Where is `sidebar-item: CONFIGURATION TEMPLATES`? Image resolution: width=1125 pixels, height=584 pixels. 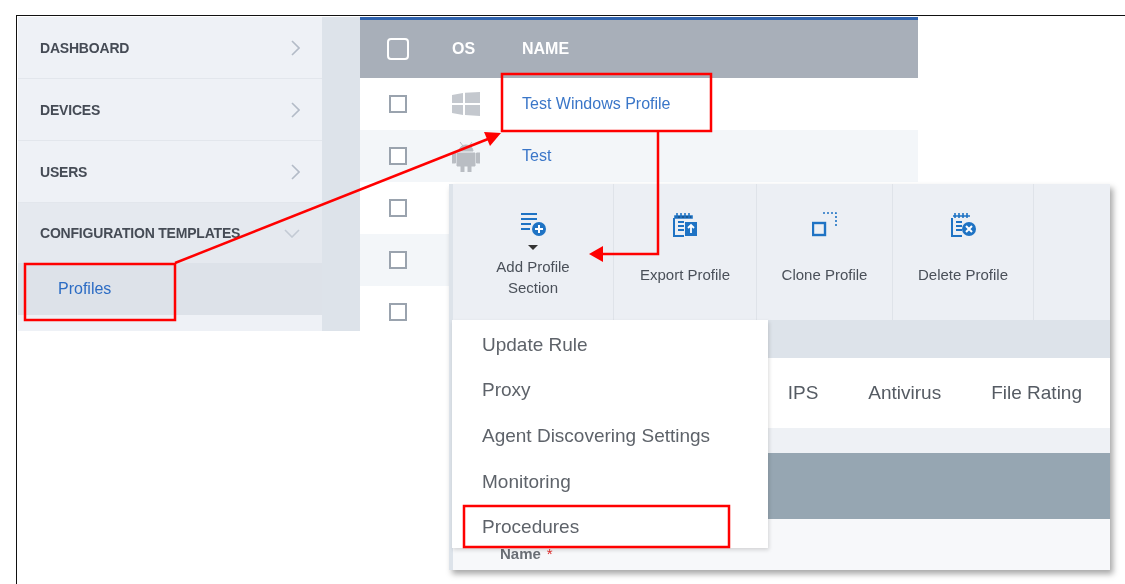 sidebar-item: CONFIGURATION TEMPLATES is located at coordinates (170, 233).